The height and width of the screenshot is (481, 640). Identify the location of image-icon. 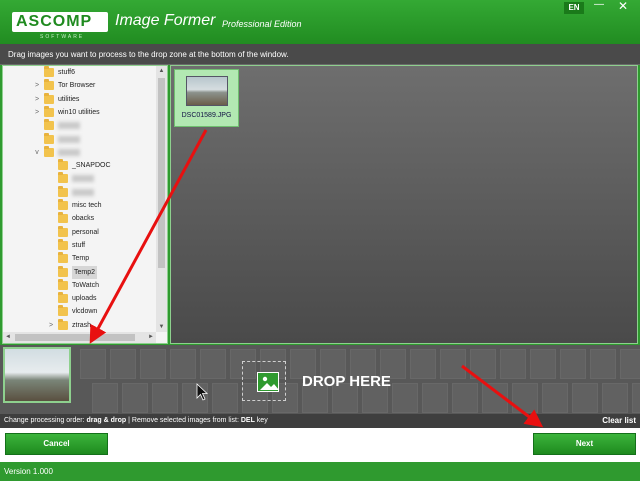
(268, 382).